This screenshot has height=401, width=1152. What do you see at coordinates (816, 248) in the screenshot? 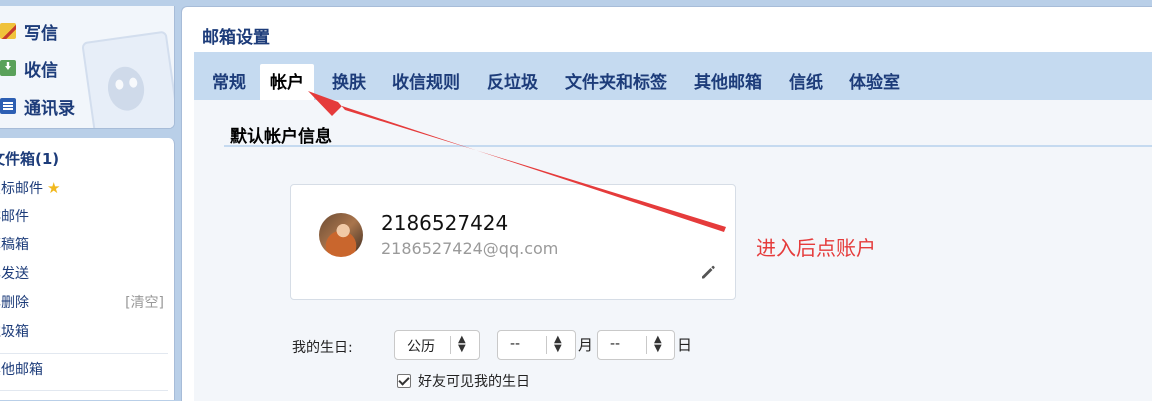
I see `annotation-text: 进入后点账户` at bounding box center [816, 248].